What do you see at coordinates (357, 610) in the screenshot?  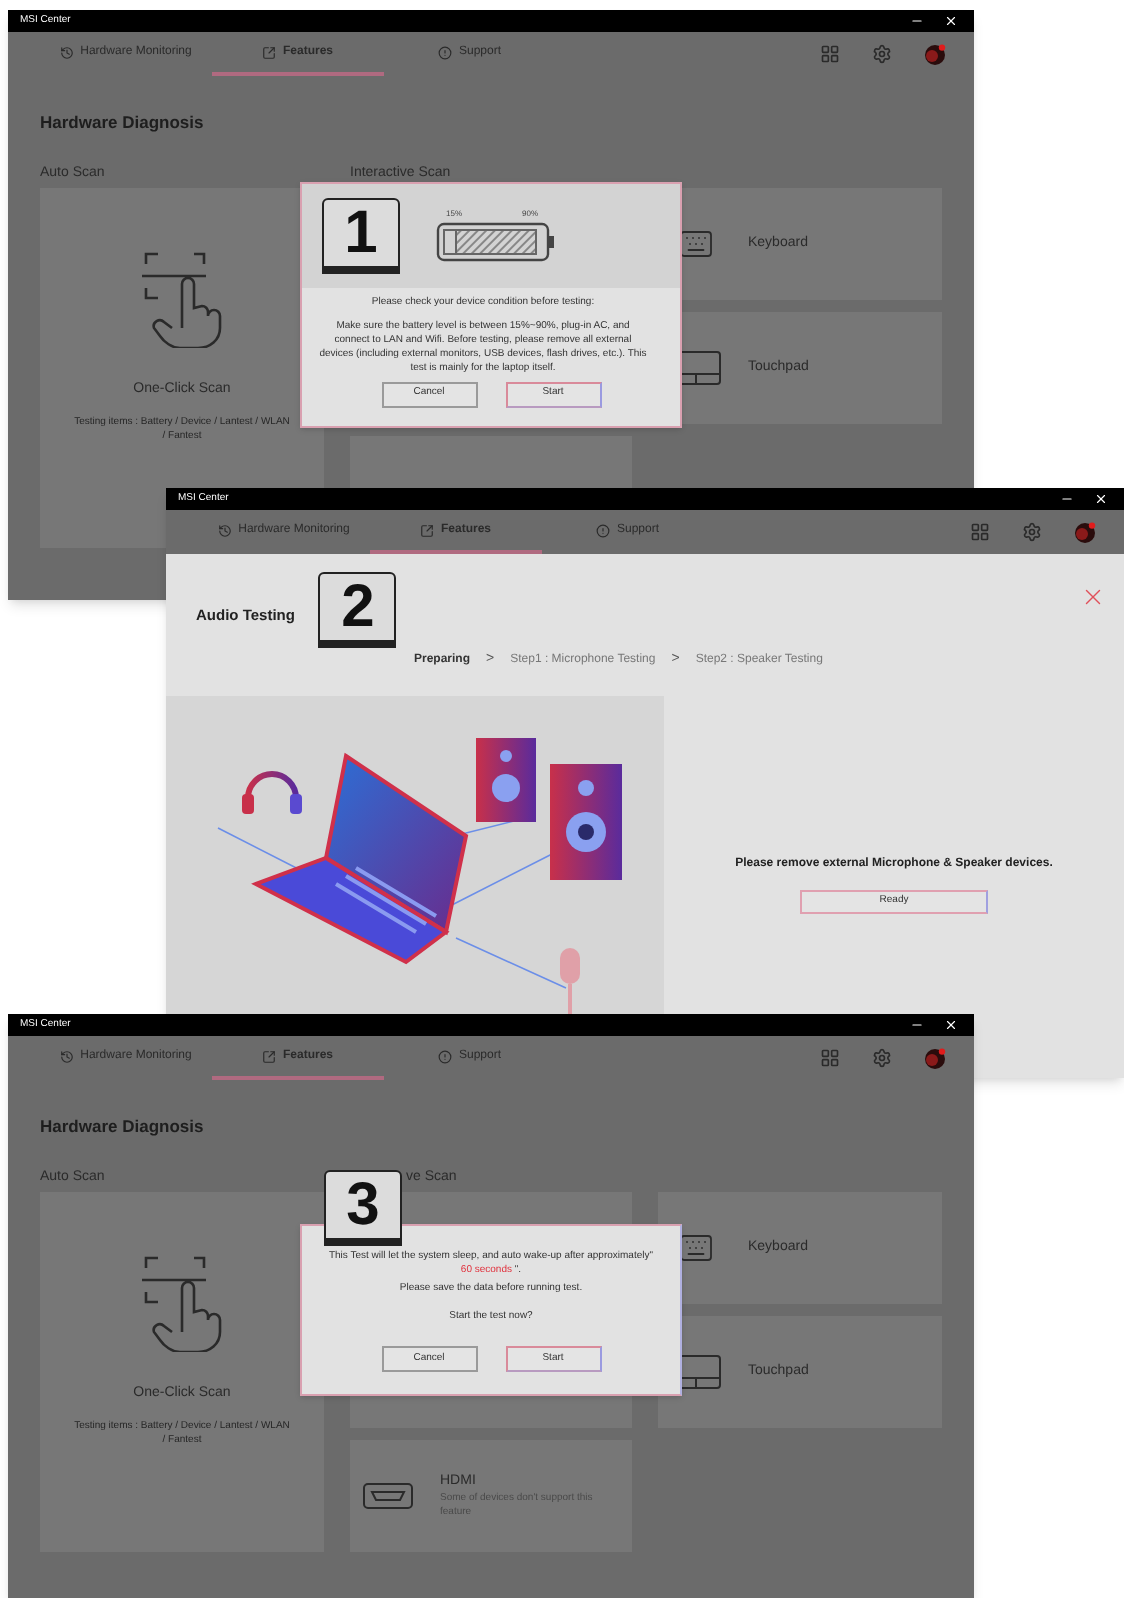 I see `step-number-badge: 2` at bounding box center [357, 610].